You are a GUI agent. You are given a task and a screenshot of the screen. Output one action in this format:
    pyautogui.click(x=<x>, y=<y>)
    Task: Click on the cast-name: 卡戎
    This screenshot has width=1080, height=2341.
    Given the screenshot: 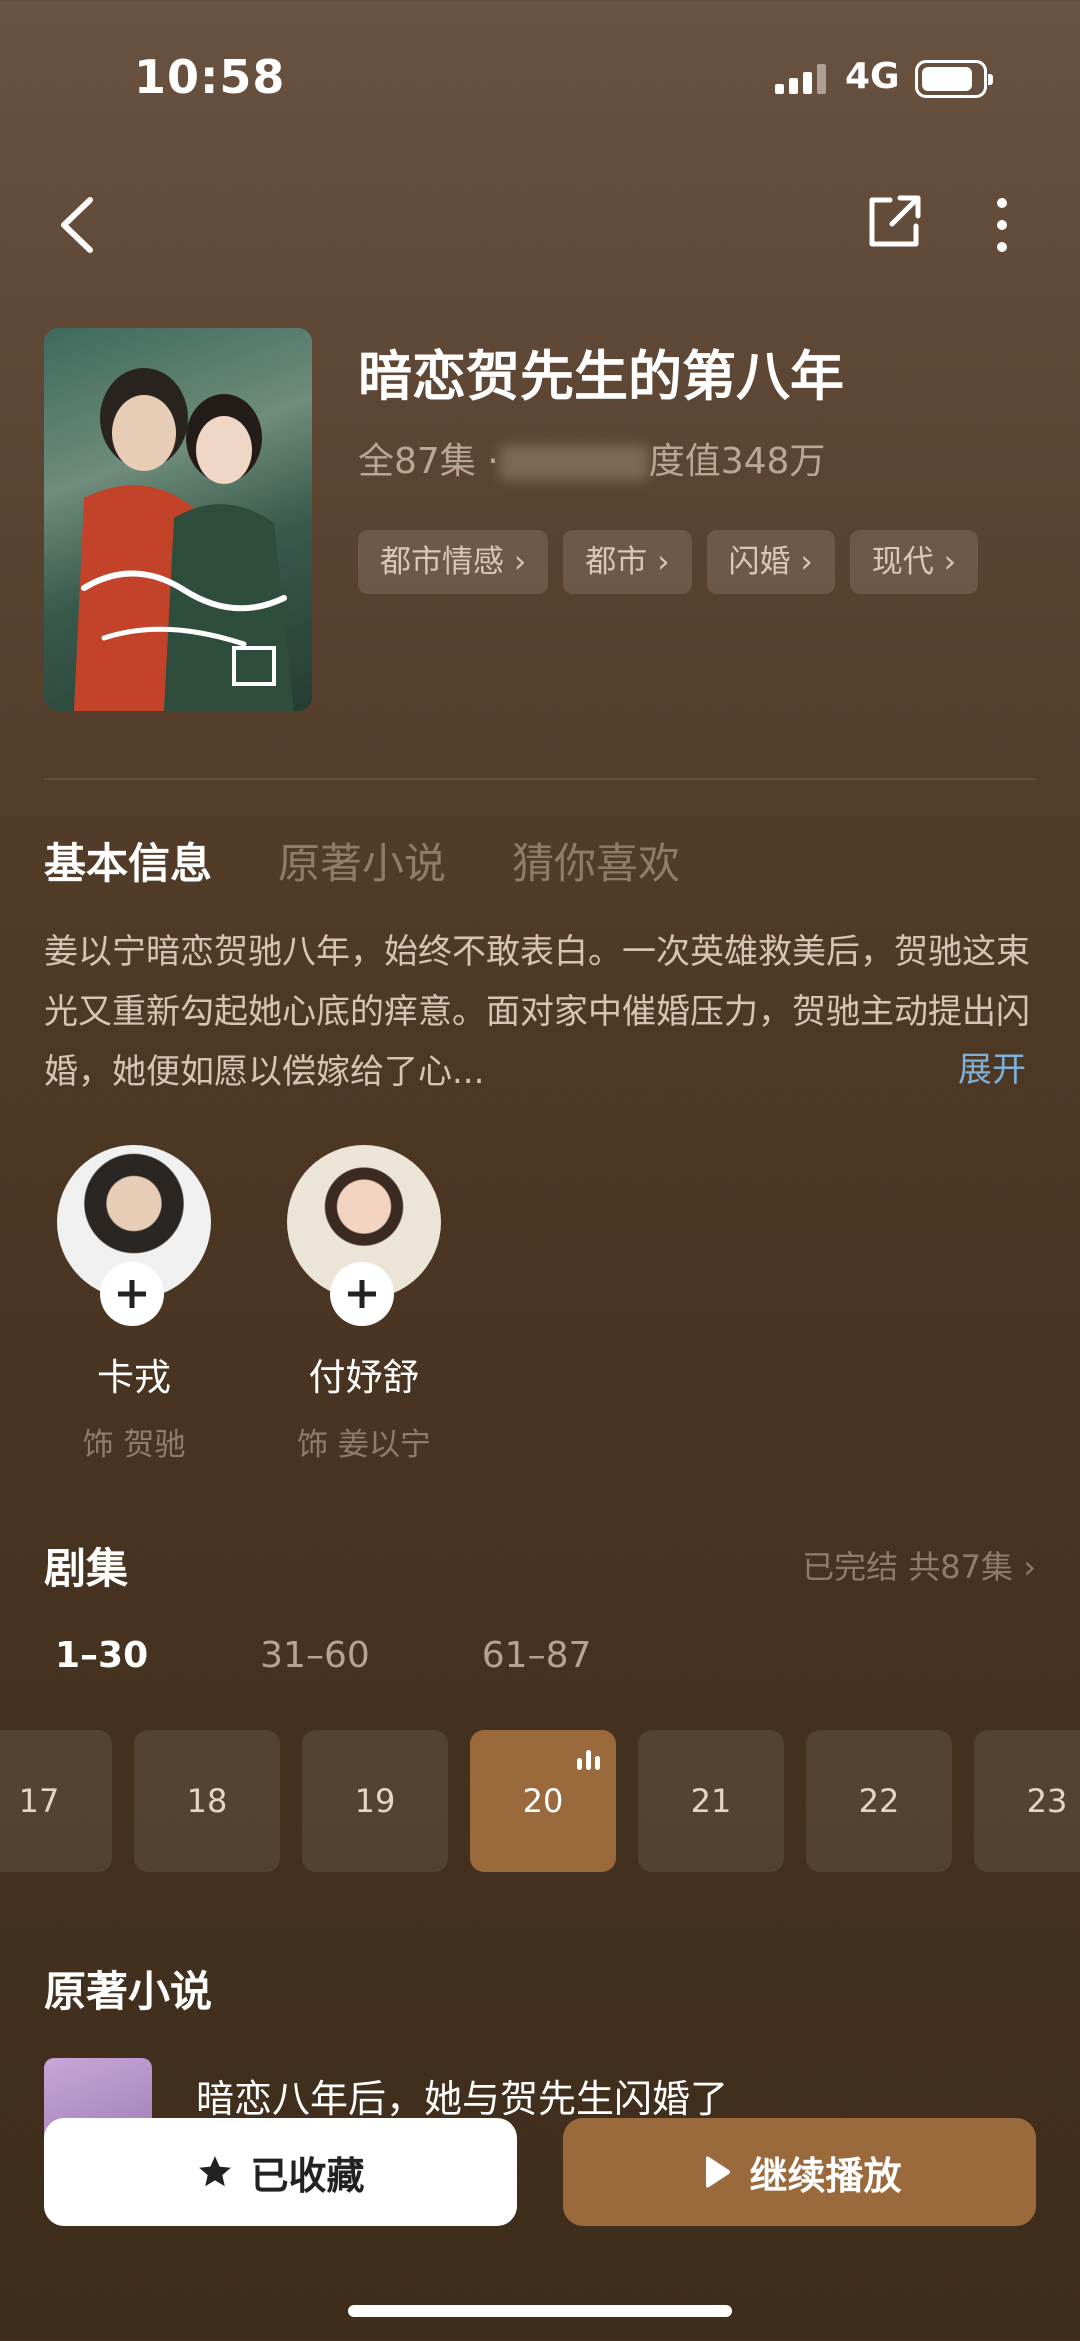 What is the action you would take?
    pyautogui.click(x=134, y=1377)
    